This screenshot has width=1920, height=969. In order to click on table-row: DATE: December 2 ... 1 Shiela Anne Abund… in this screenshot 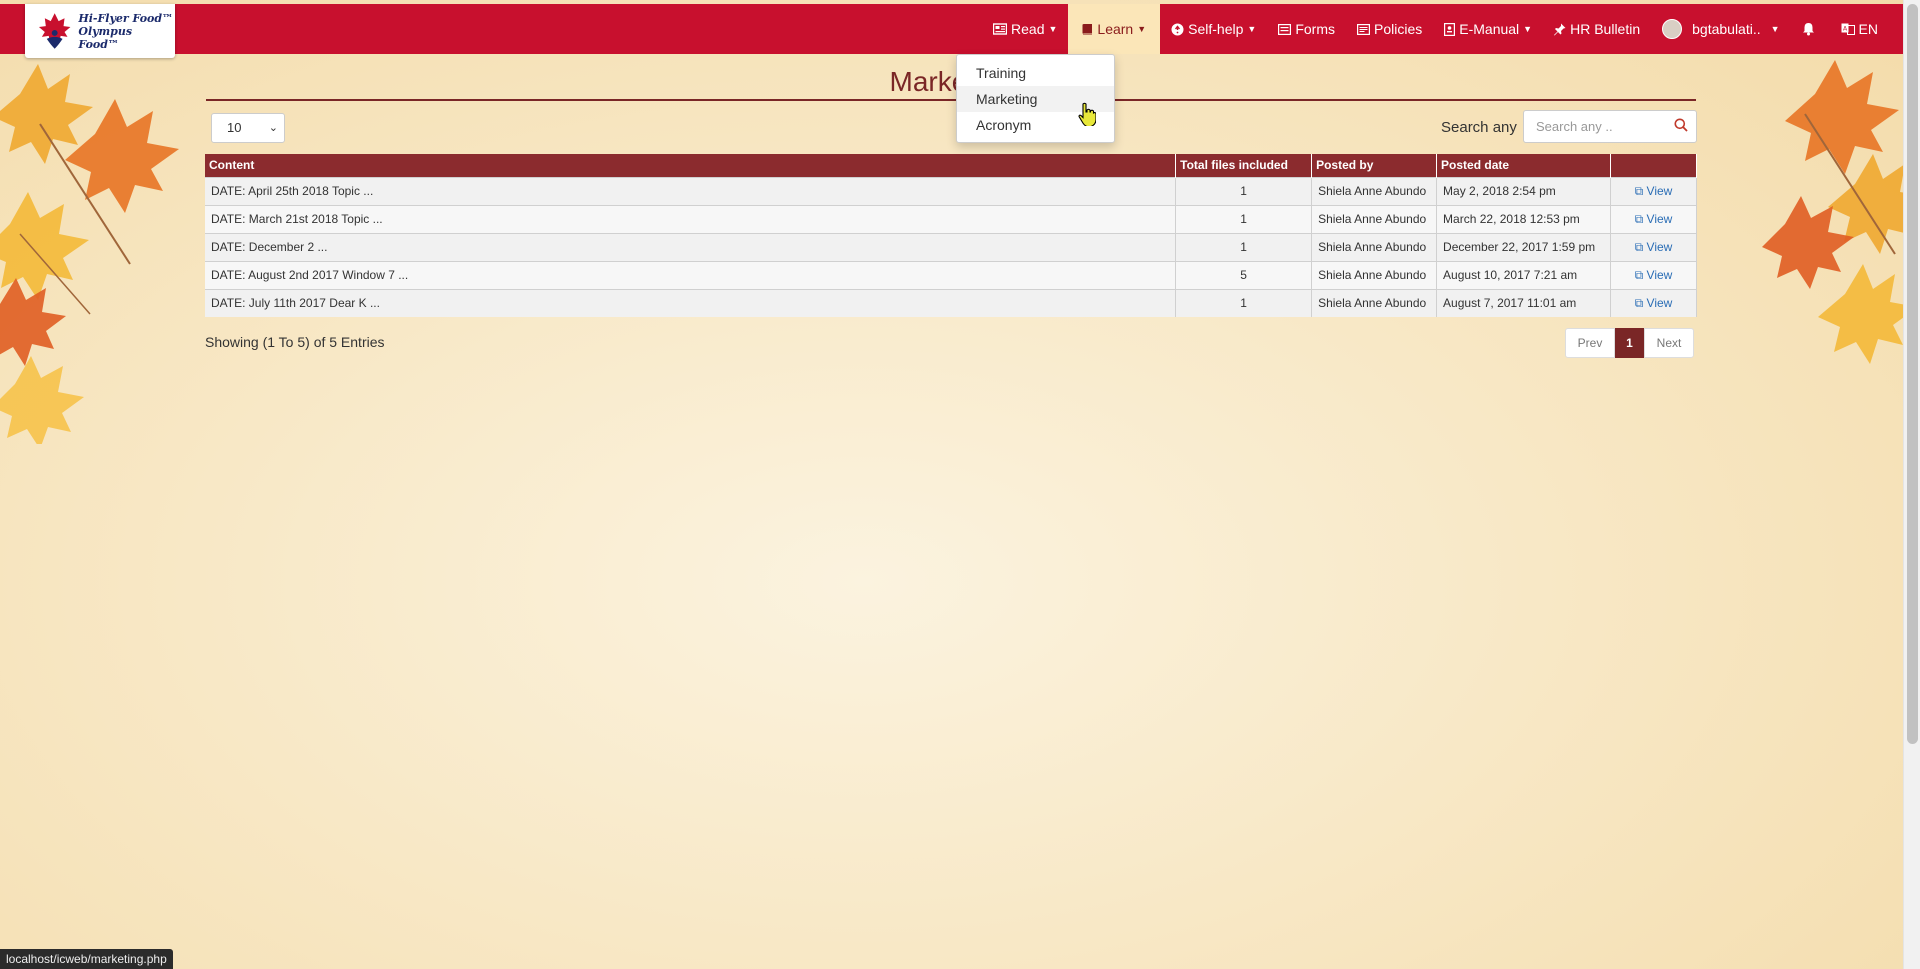, I will do `click(951, 246)`.